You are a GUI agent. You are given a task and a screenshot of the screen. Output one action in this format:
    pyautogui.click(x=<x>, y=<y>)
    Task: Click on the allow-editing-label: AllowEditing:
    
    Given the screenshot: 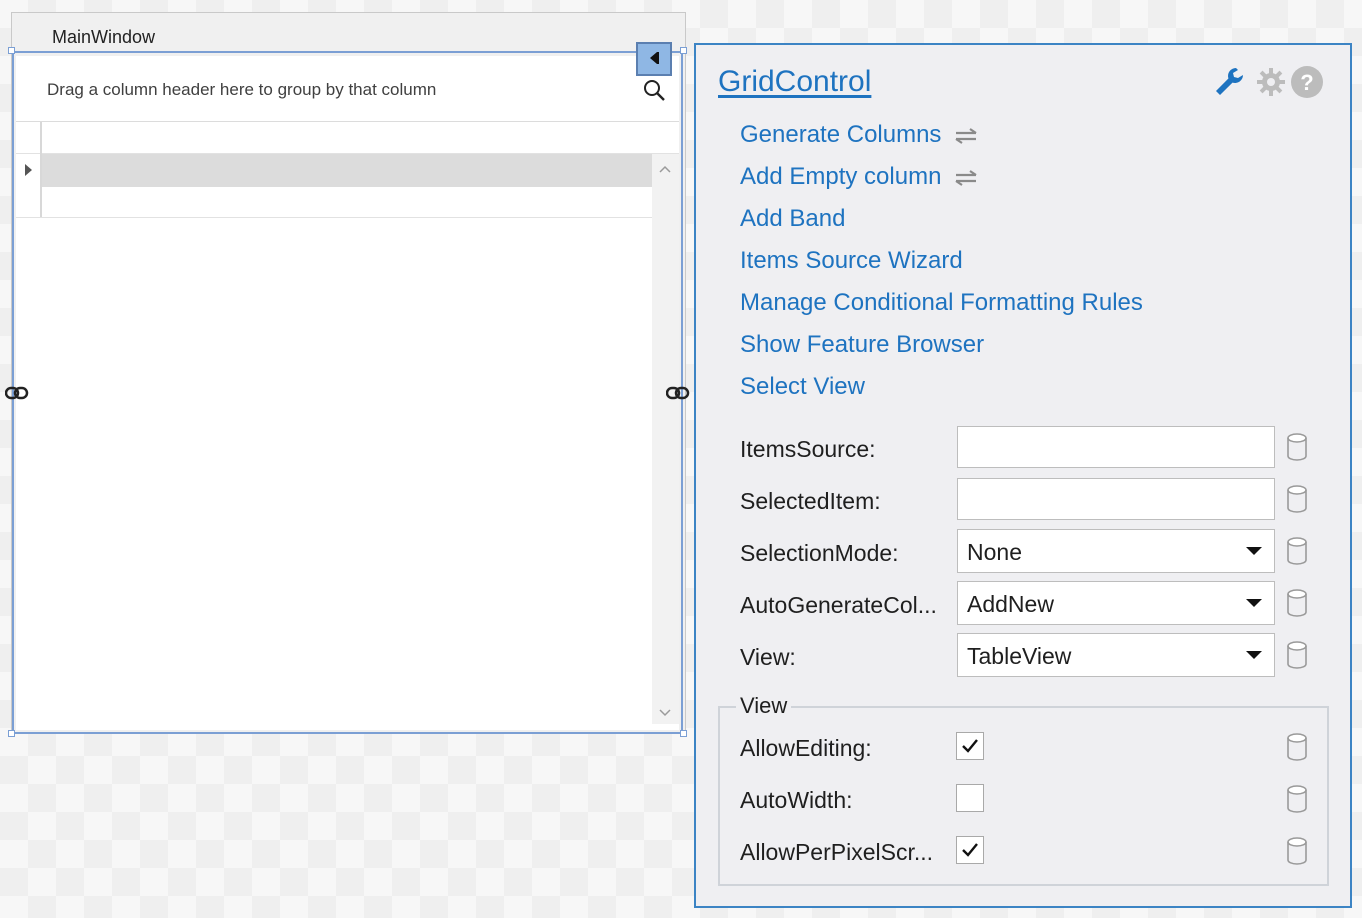 What is the action you would take?
    pyautogui.click(x=806, y=748)
    